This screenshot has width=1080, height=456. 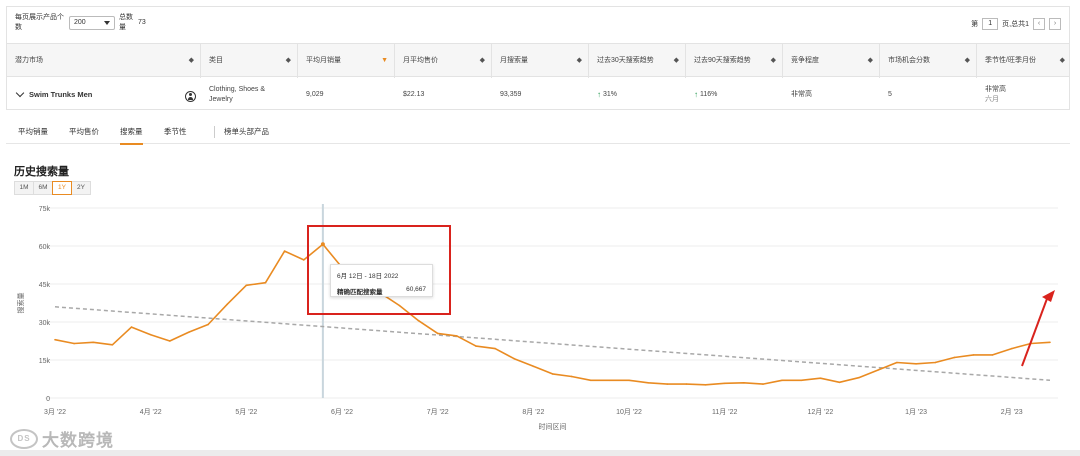 What do you see at coordinates (928, 61) in the screenshot?
I see `header-opportunity: 市场机会分数 ◆` at bounding box center [928, 61].